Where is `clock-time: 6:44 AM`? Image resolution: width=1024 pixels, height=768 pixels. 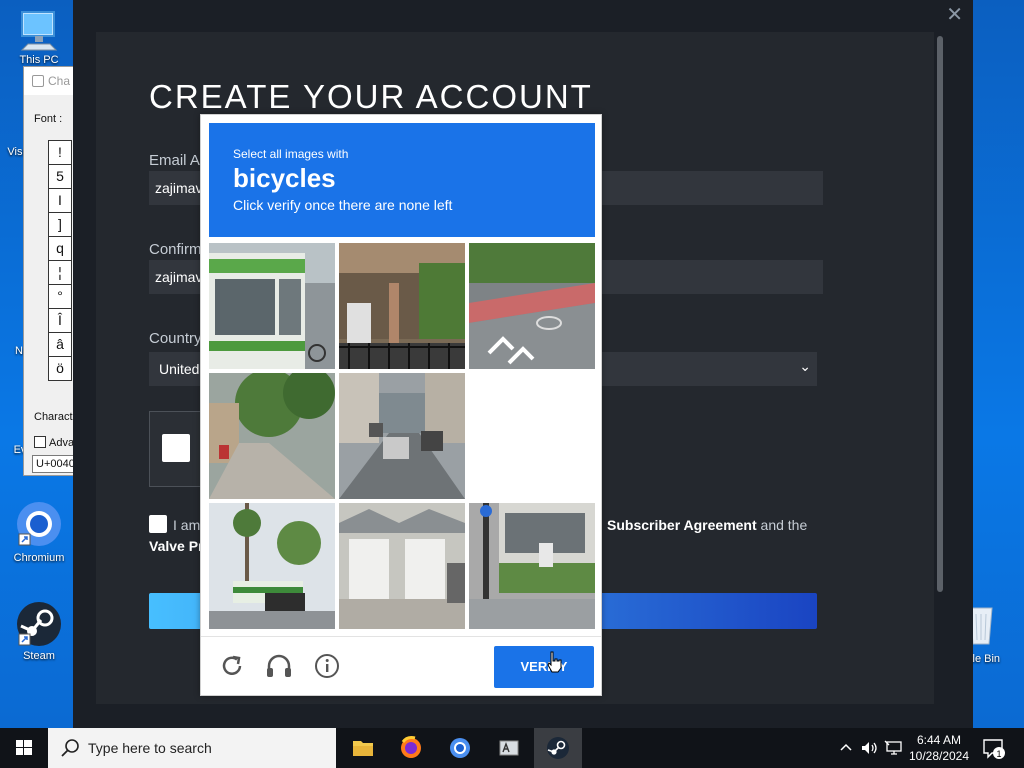
clock-time: 6:44 AM is located at coordinates (939, 740).